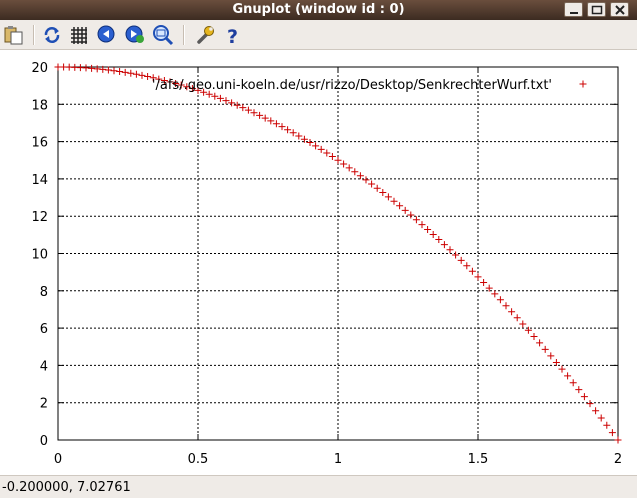 The width and height of the screenshot is (637, 498). I want to click on magnifier-icon, so click(163, 35).